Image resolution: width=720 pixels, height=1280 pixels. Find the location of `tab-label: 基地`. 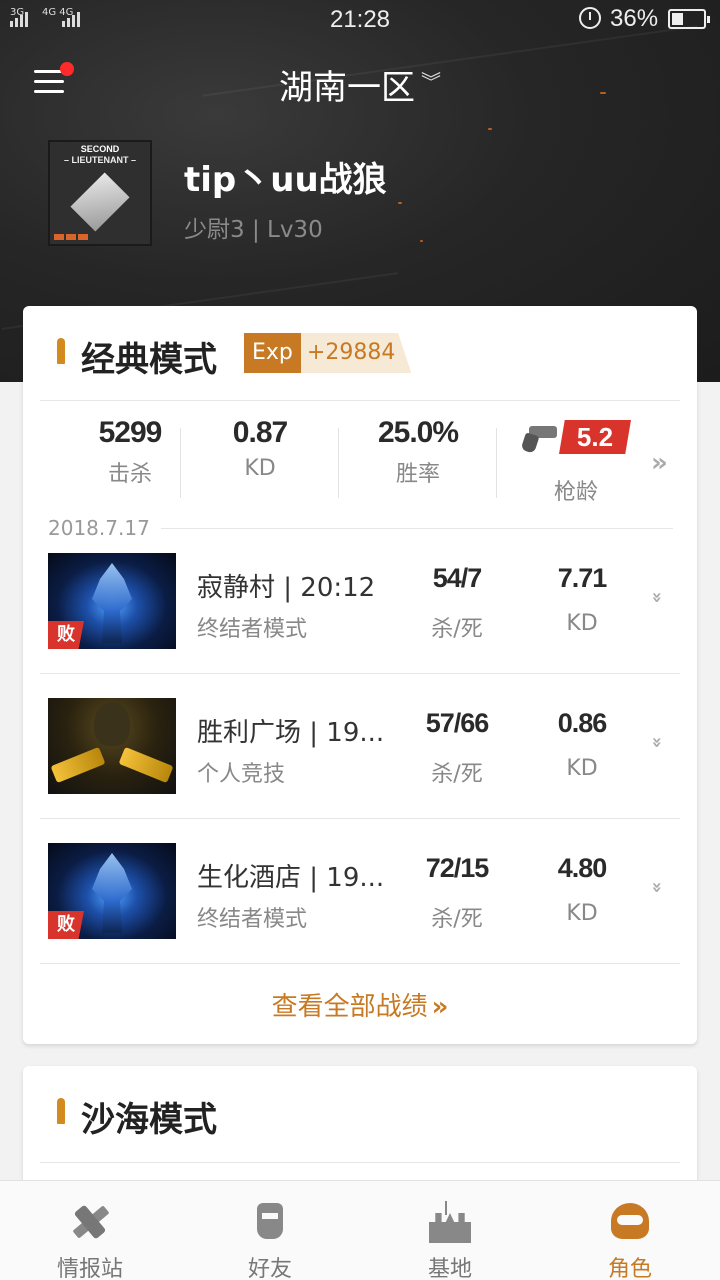

tab-label: 基地 is located at coordinates (449, 1268).